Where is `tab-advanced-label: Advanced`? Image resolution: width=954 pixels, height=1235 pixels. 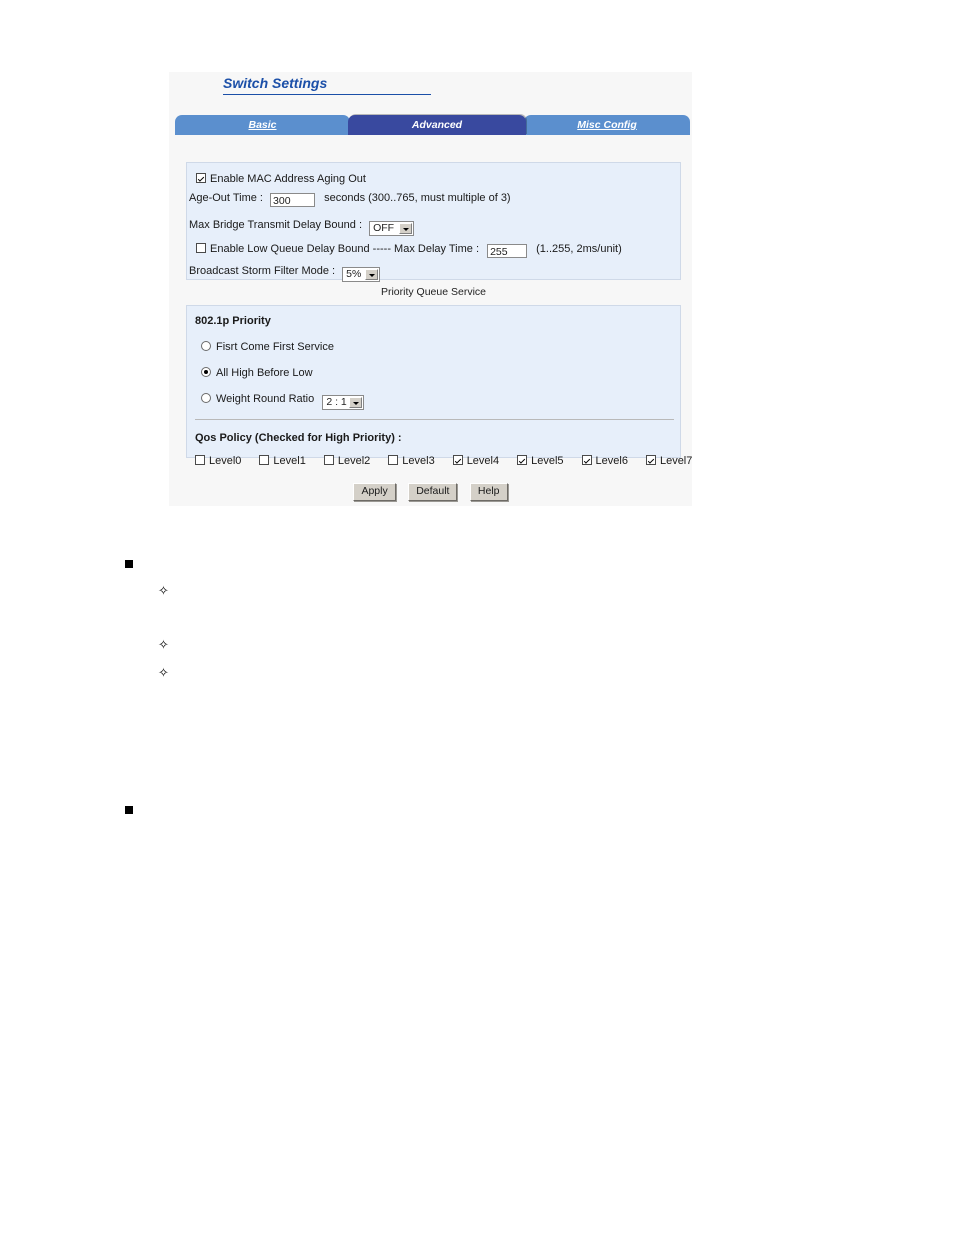
tab-advanced-label: Advanced is located at coordinates (437, 125).